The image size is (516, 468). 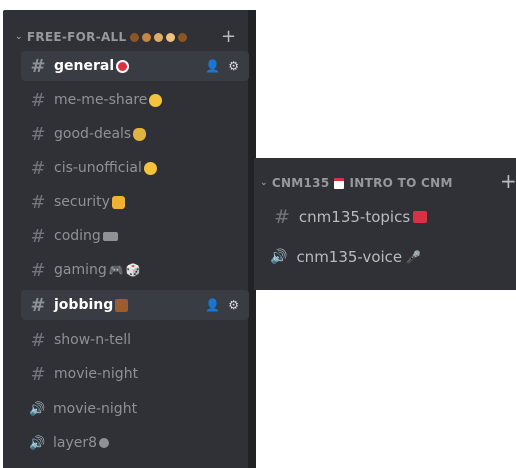 I want to click on category-label: FREE-FOR-ALL, so click(x=76, y=37).